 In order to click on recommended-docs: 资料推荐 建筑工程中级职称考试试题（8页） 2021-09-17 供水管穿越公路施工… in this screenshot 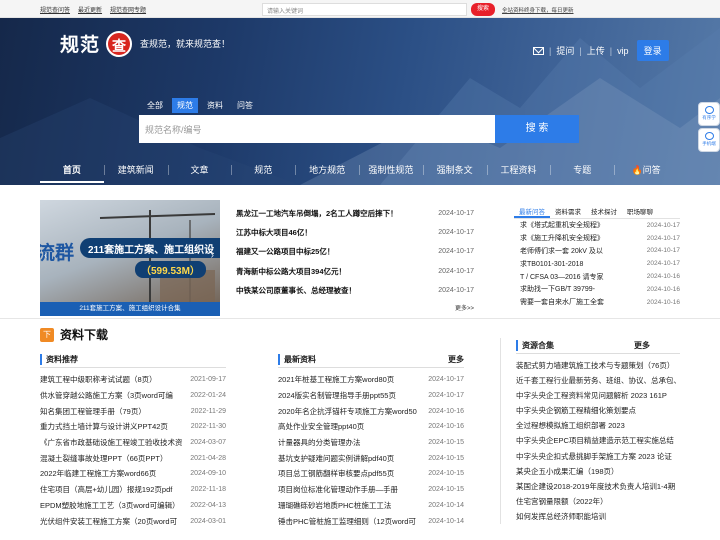, I will do `click(133, 440)`.